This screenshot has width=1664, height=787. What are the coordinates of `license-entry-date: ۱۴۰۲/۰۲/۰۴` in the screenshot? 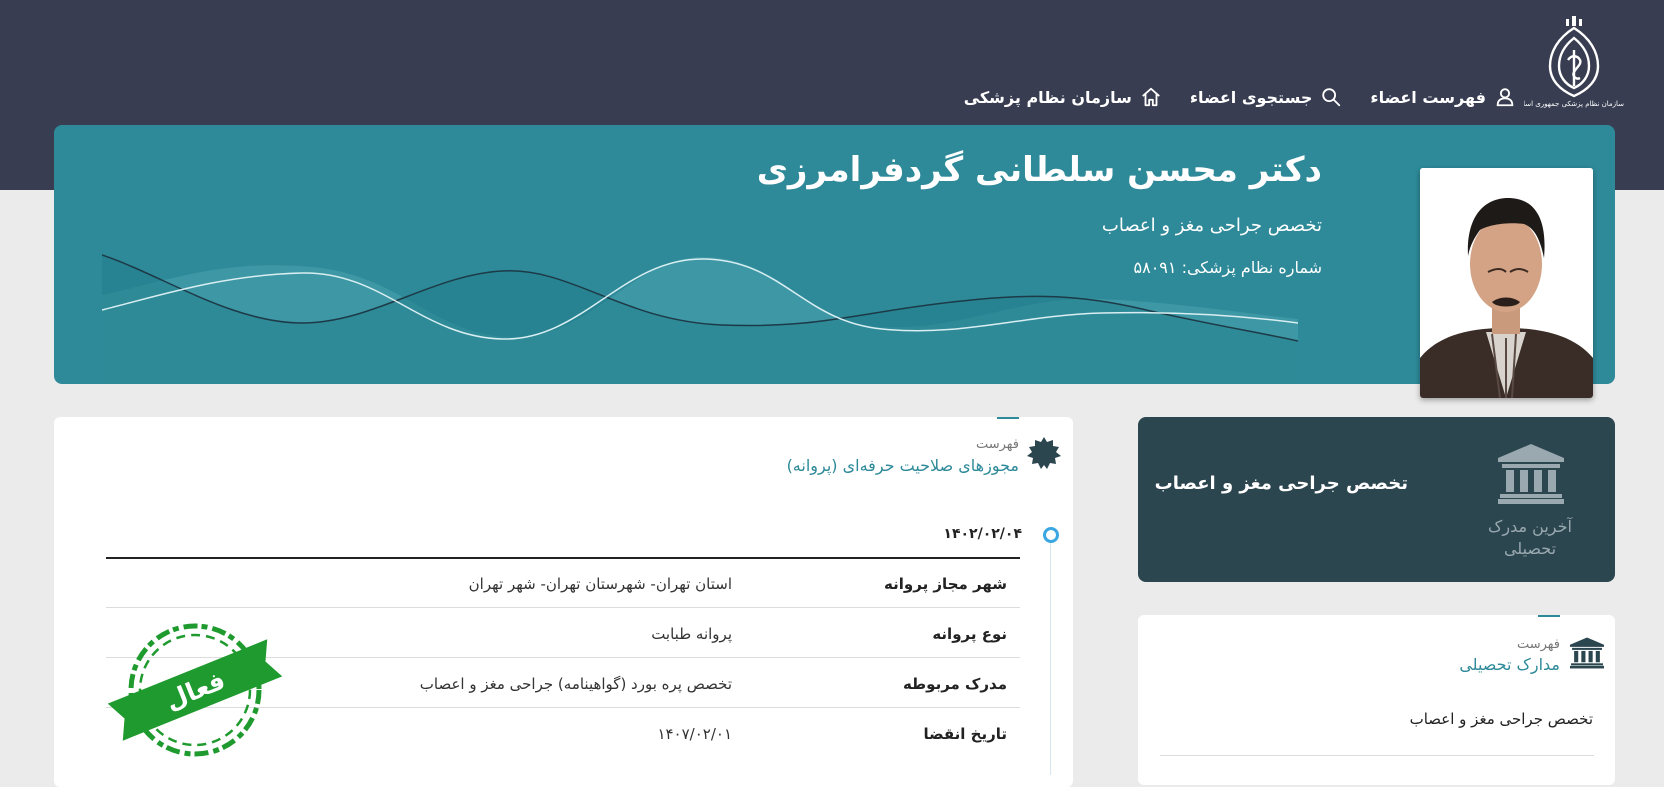 It's located at (982, 534).